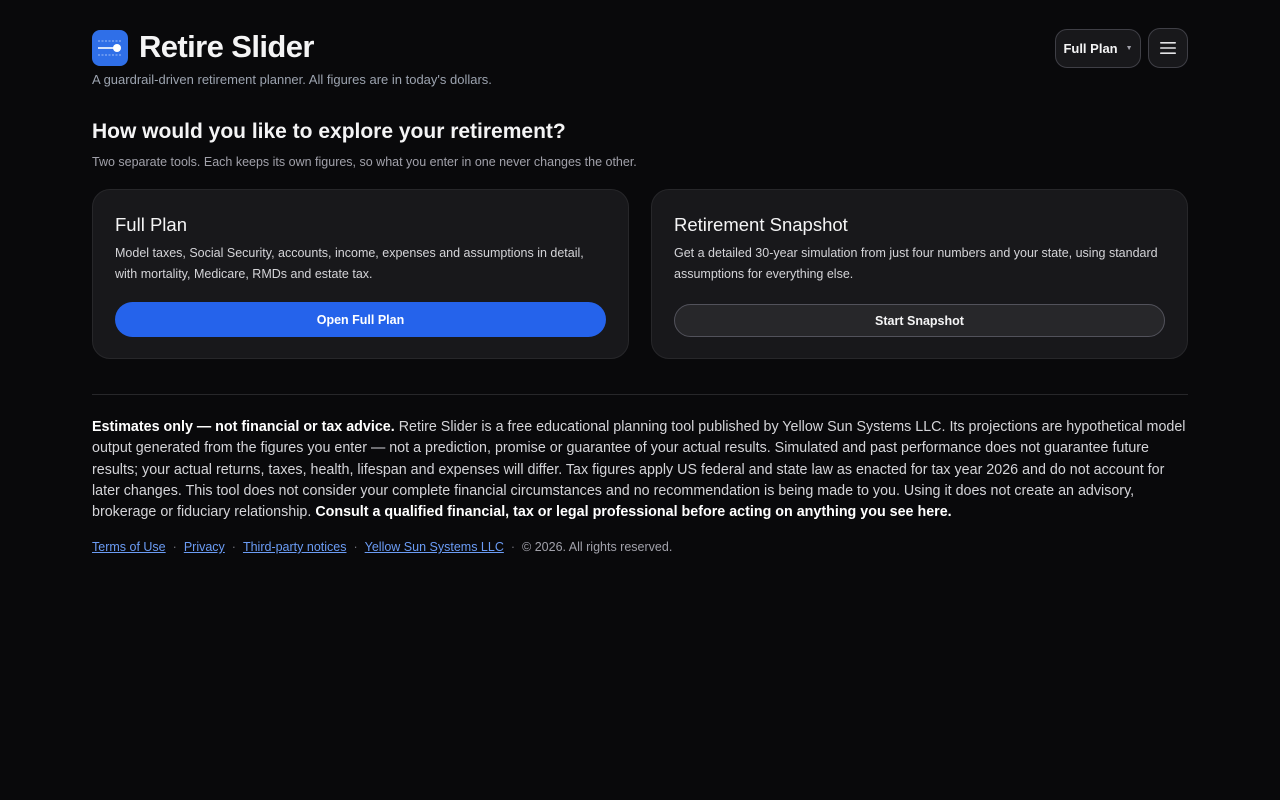 The height and width of the screenshot is (800, 1280). What do you see at coordinates (640, 394) in the screenshot?
I see `section-divider` at bounding box center [640, 394].